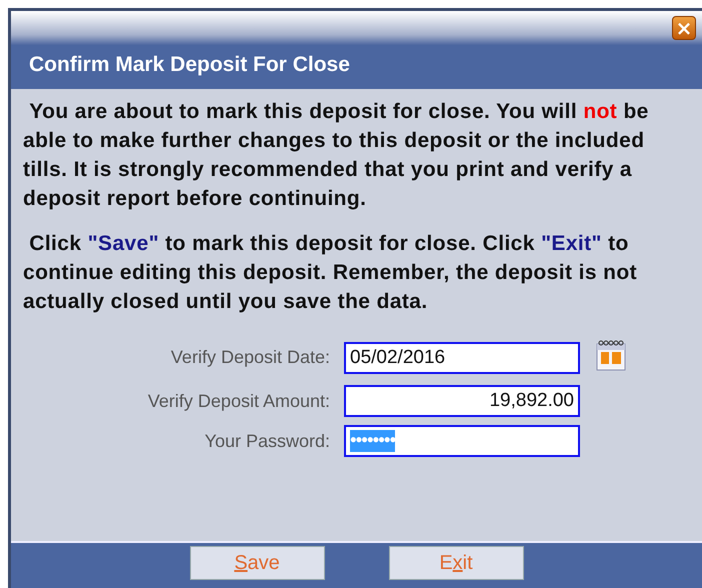 The width and height of the screenshot is (702, 588). Describe the element at coordinates (462, 358) in the screenshot. I see `input-field: 05/02/2016` at that location.